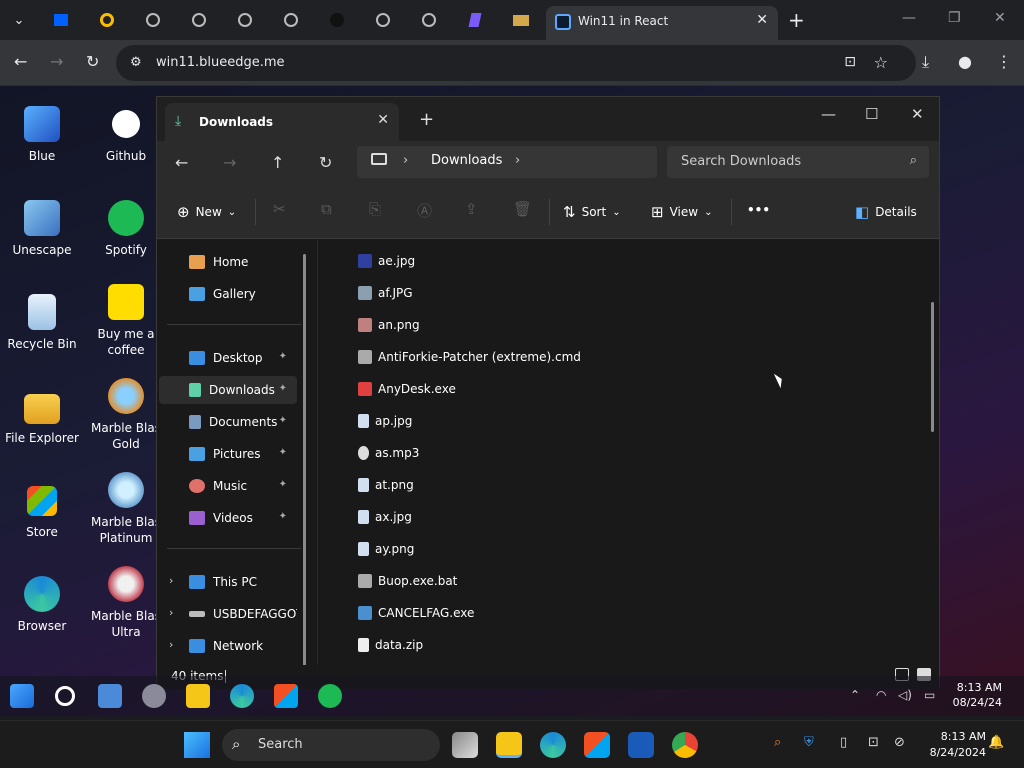 The height and width of the screenshot is (768, 1024). I want to click on desktop-icon-recycle-bin: Recycle Bin, so click(42, 323).